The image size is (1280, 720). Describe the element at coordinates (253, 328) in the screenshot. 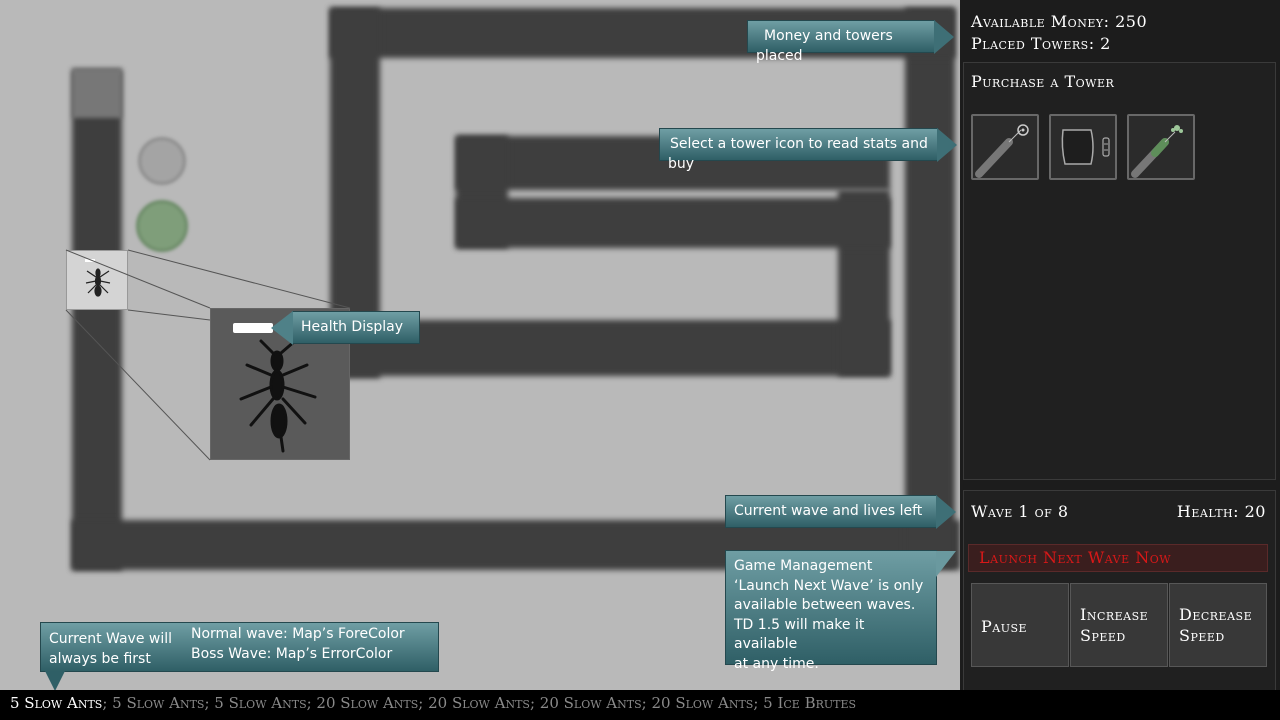

I see `enemy-health-bar-zoomed` at that location.